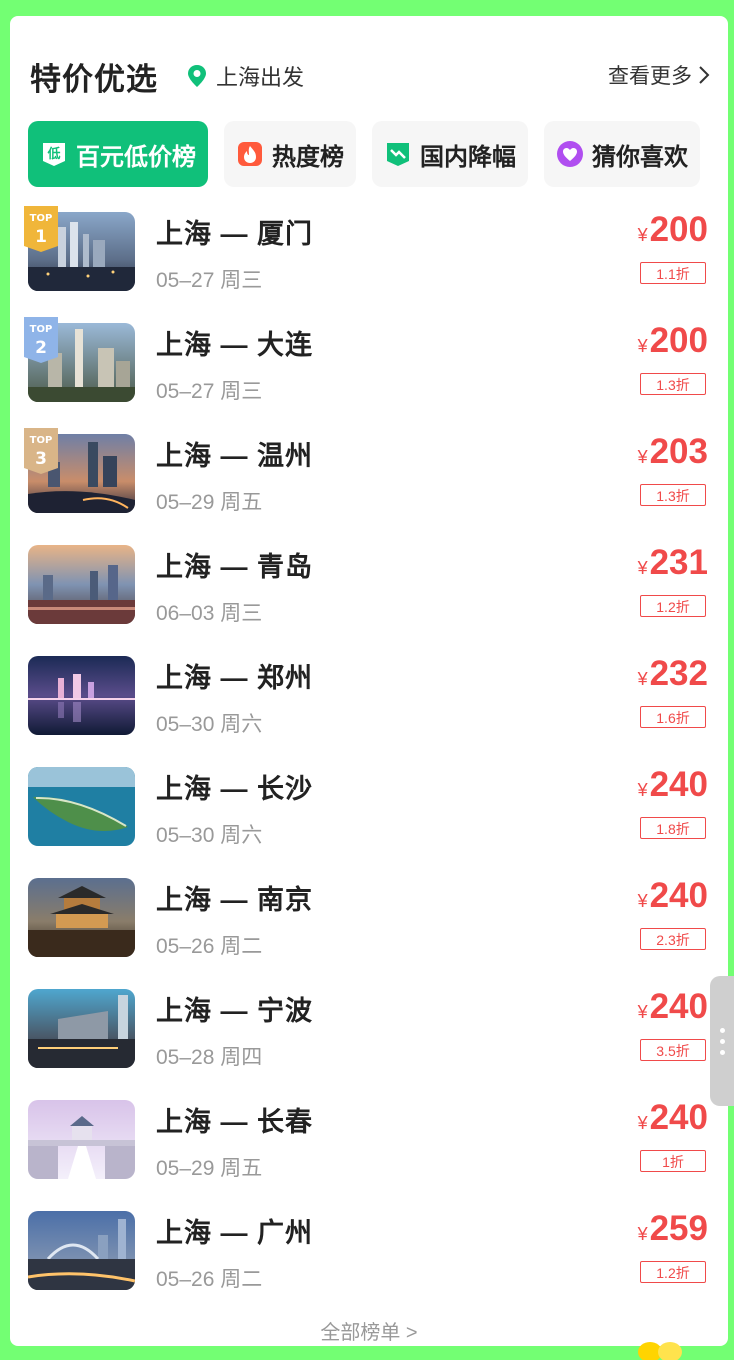 The height and width of the screenshot is (1360, 734). Describe the element at coordinates (235, 900) in the screenshot. I see `route-name: 上海 — 南京` at that location.